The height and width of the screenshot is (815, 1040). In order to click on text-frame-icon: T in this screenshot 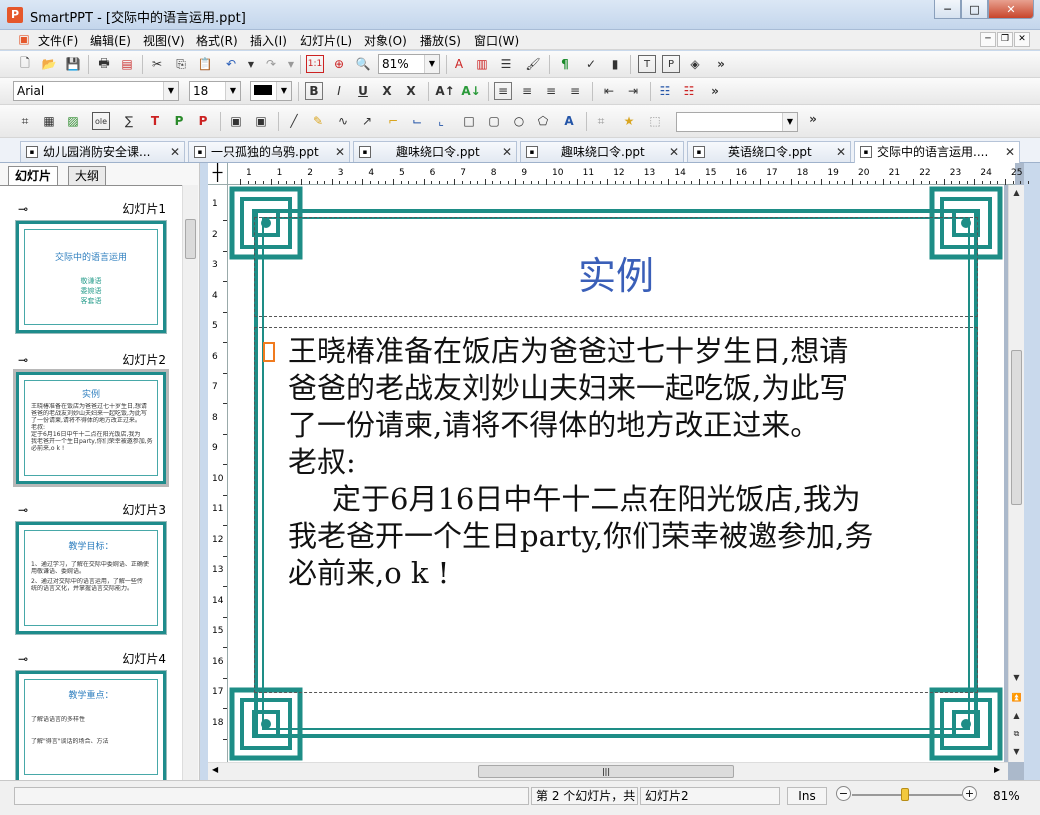, I will do `click(647, 64)`.